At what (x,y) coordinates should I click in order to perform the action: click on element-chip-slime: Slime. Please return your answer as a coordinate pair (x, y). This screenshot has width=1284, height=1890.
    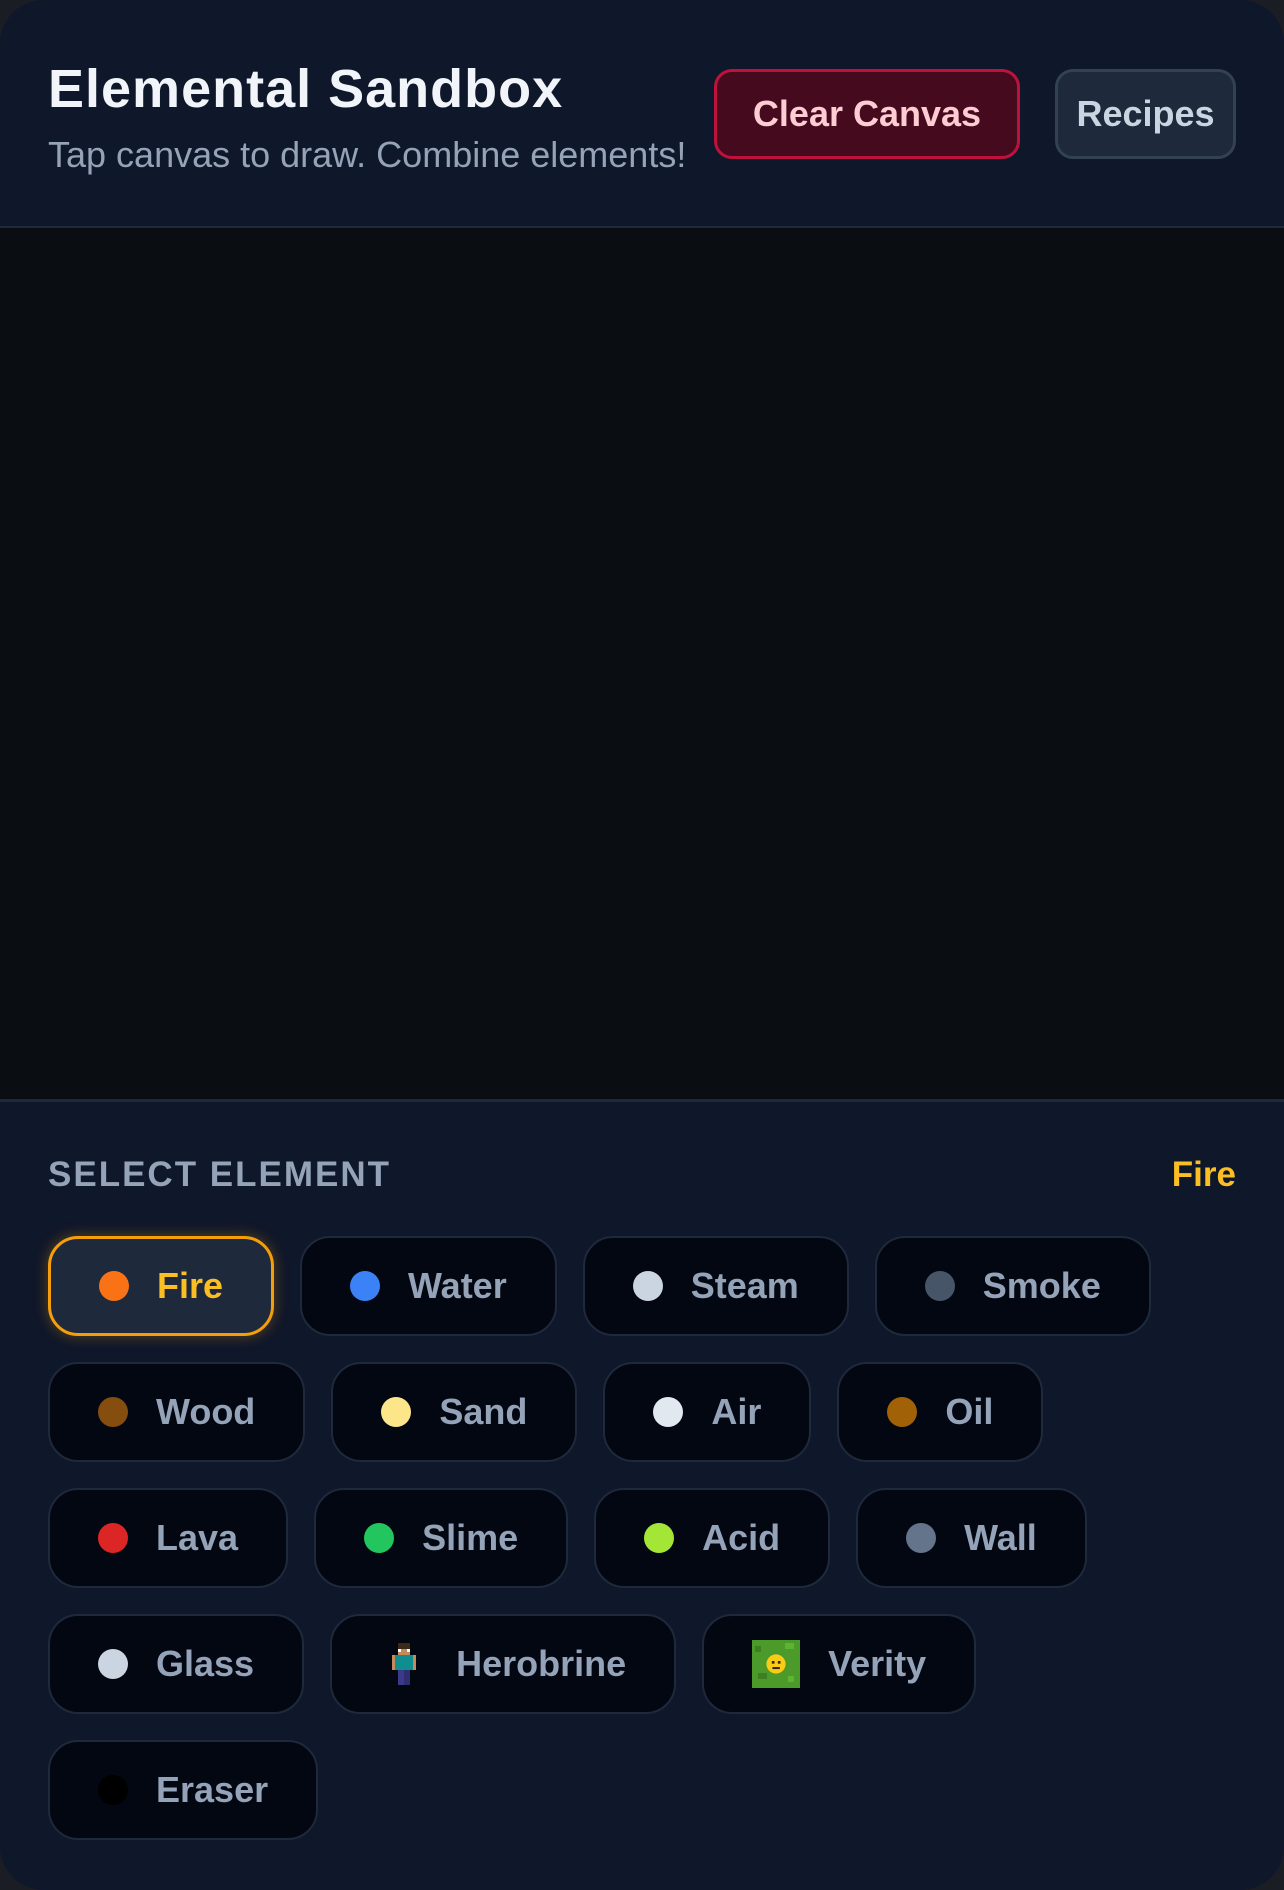
    Looking at the image, I should click on (441, 1538).